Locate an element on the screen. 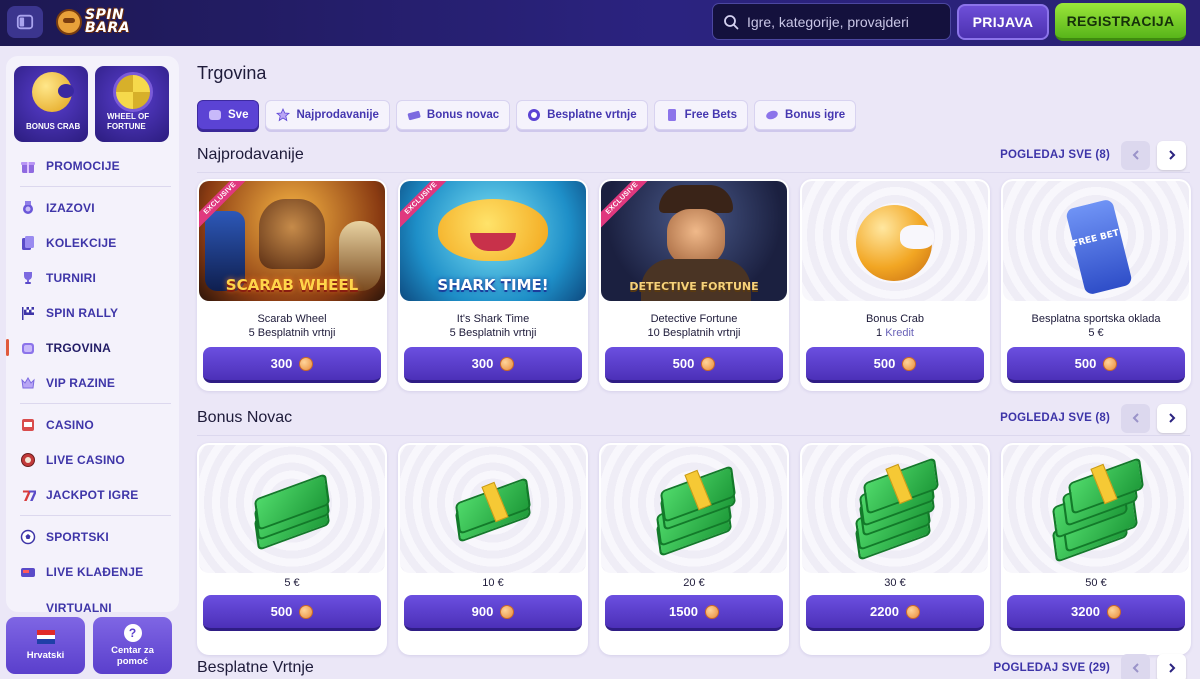  filter-bonus-novac: Bonus novac is located at coordinates (453, 115).